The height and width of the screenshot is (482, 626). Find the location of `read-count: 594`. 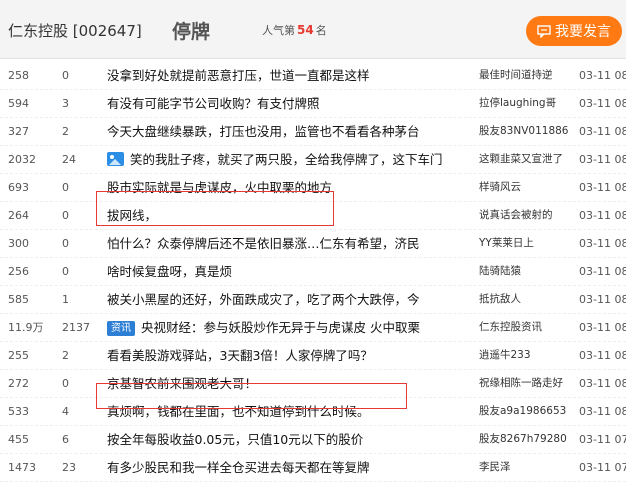

read-count: 594 is located at coordinates (18, 103).